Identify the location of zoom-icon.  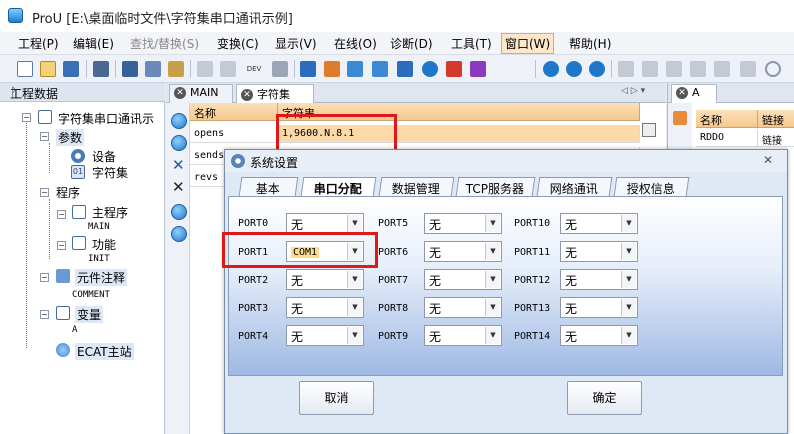
(773, 69).